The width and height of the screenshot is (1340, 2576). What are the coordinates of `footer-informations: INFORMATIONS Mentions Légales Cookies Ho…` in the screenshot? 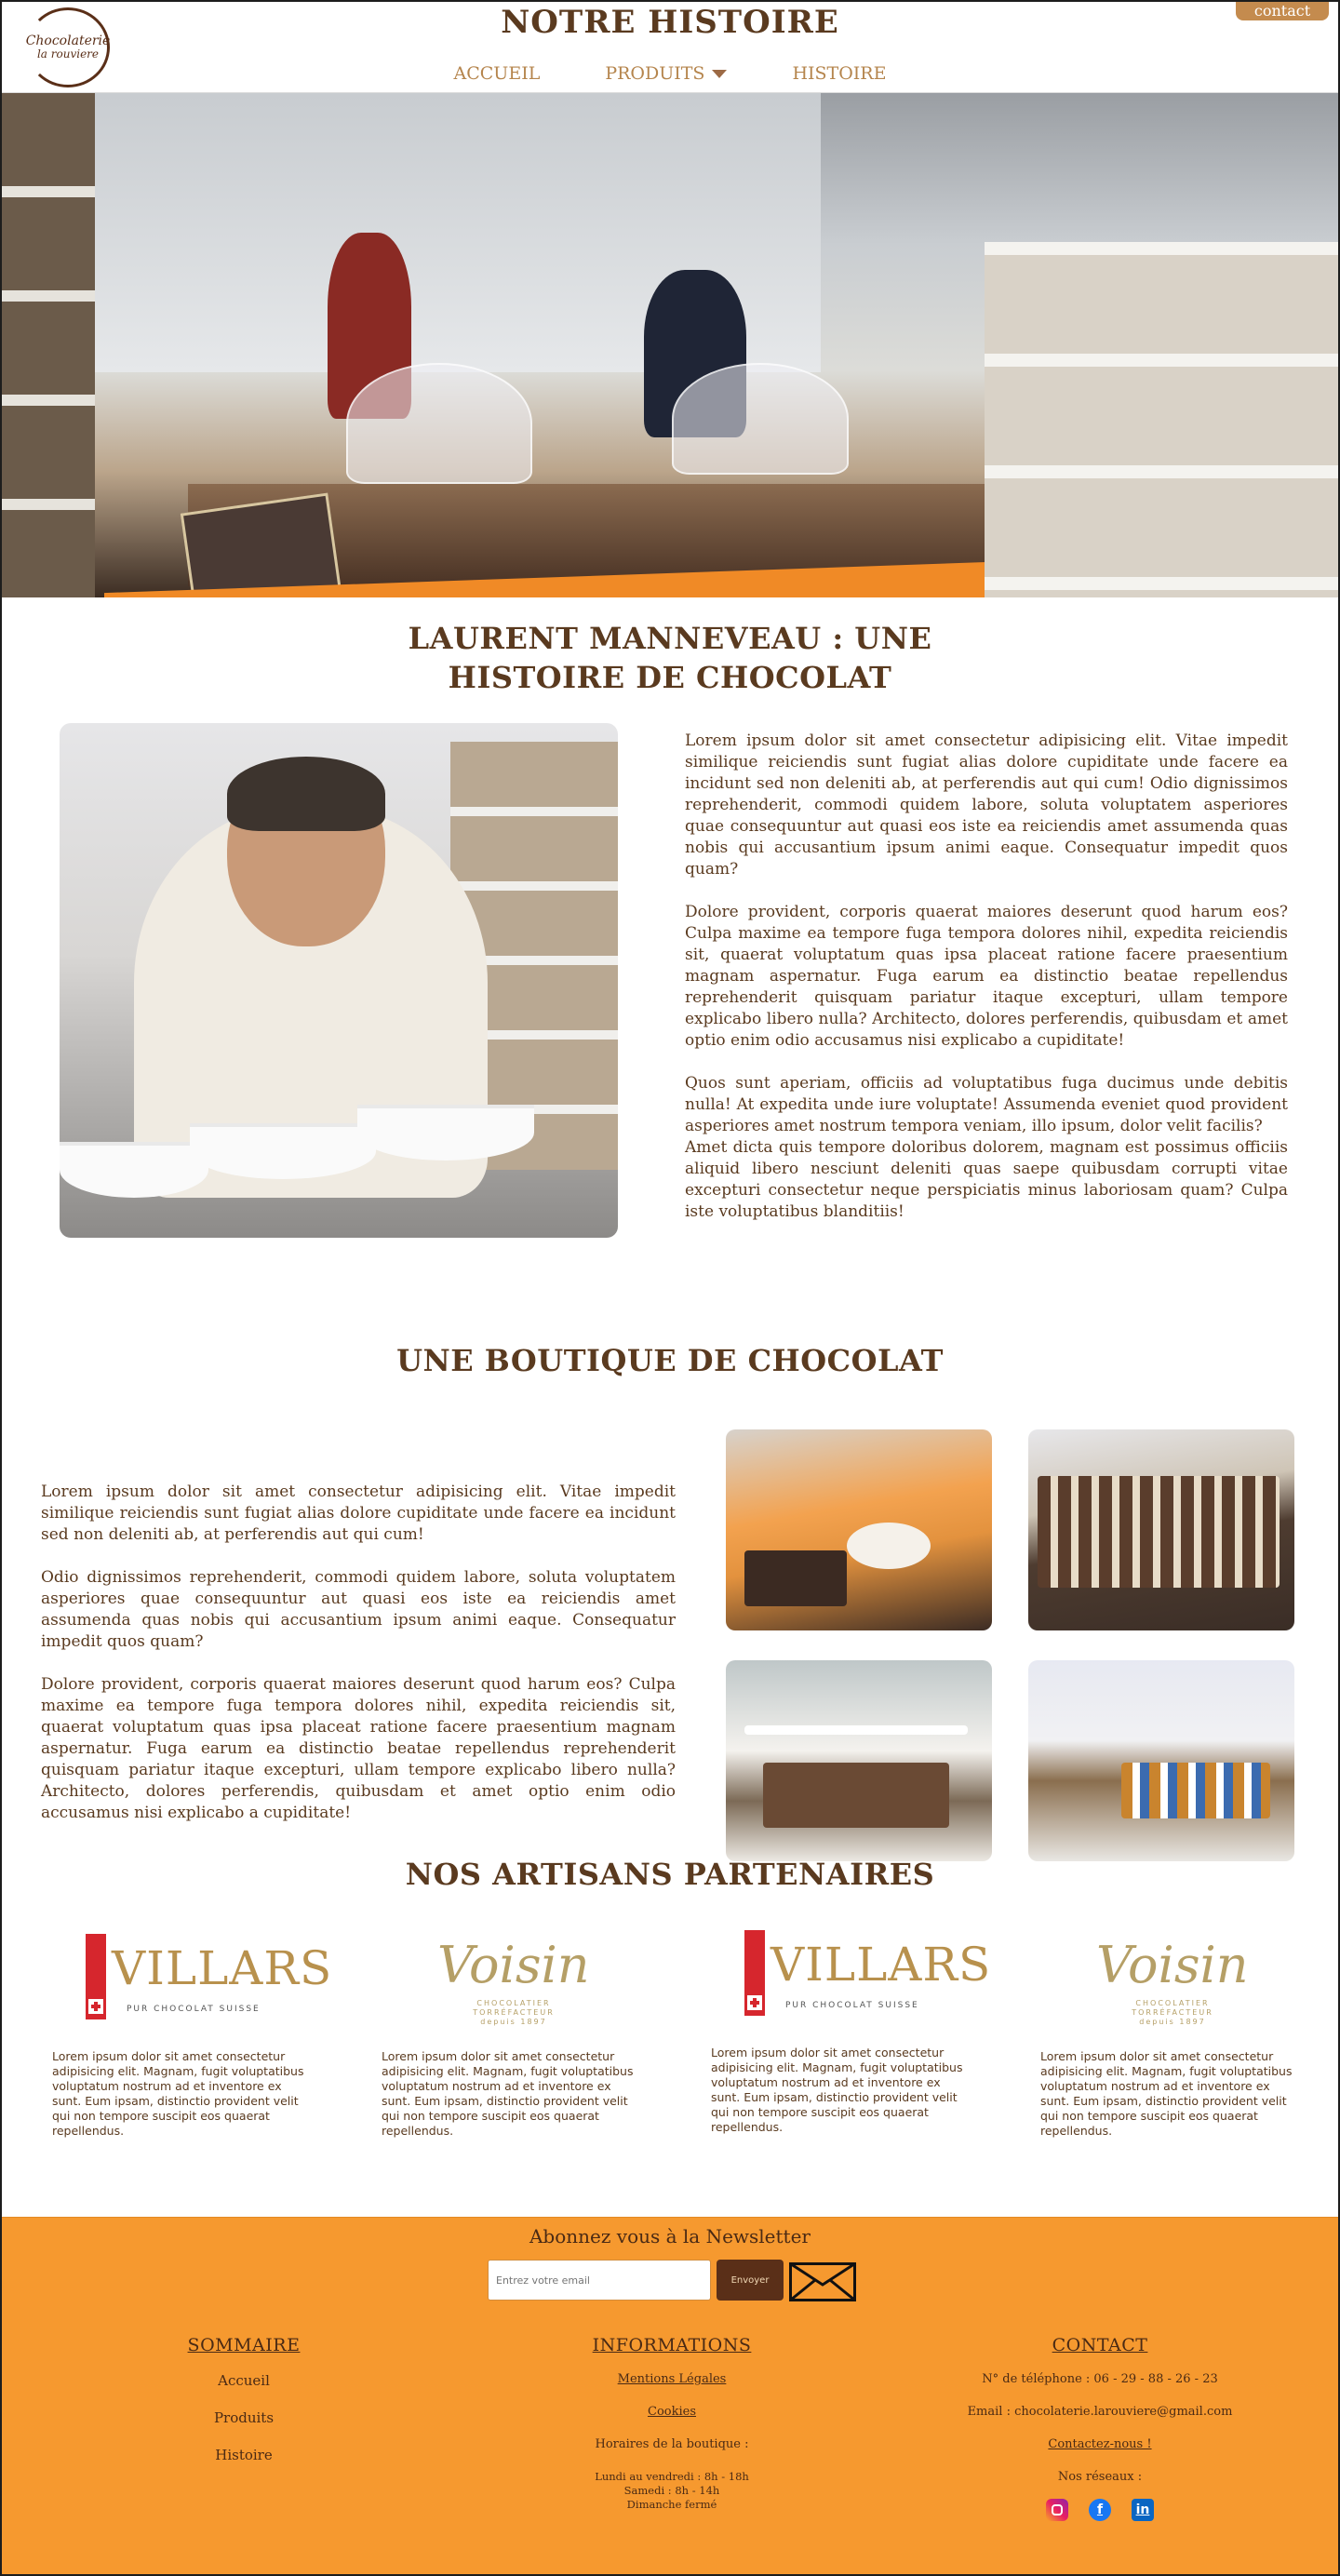 It's located at (672, 2423).